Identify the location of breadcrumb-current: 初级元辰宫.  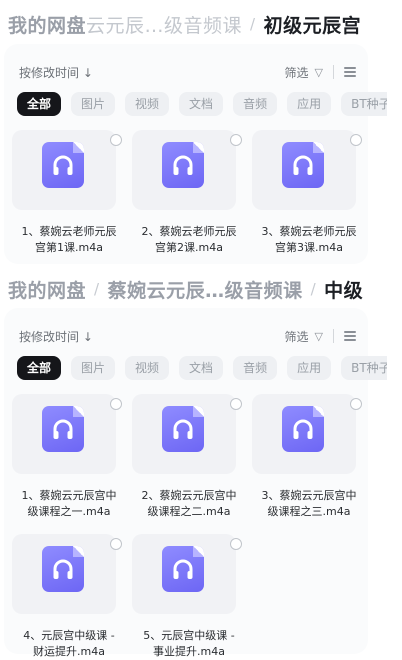
(312, 25).